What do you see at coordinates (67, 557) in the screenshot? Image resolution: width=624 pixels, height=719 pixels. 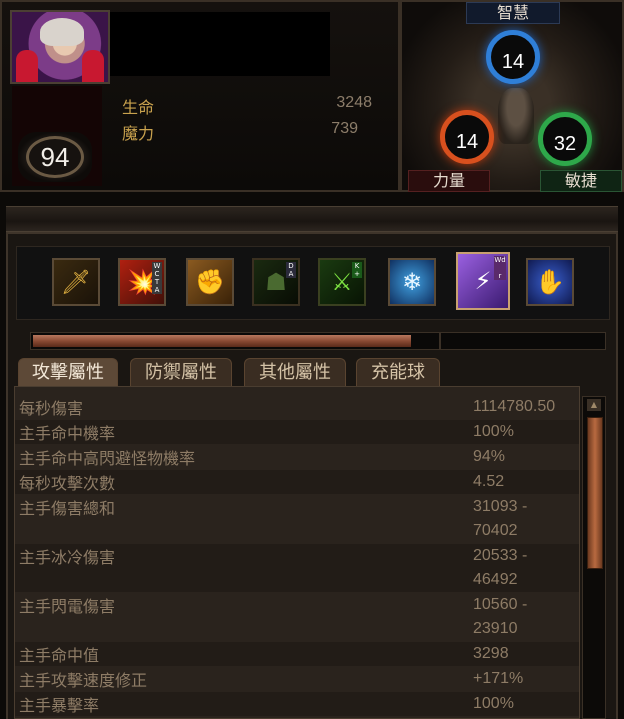 I see `stat-label: 主手冰冷傷害` at bounding box center [67, 557].